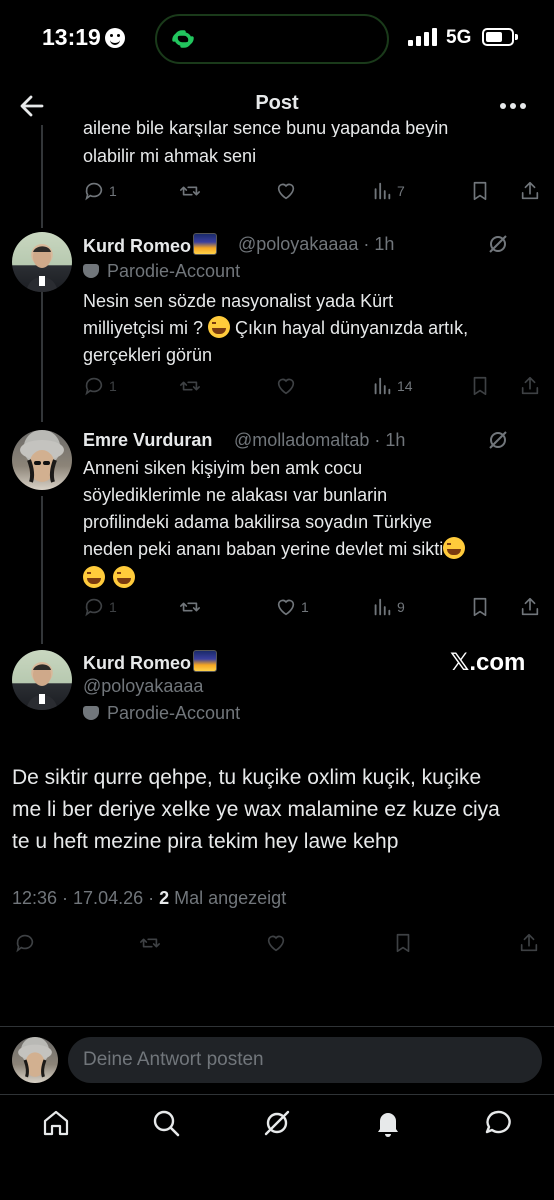  What do you see at coordinates (401, 191) in the screenshot?
I see `views-count: 7` at bounding box center [401, 191].